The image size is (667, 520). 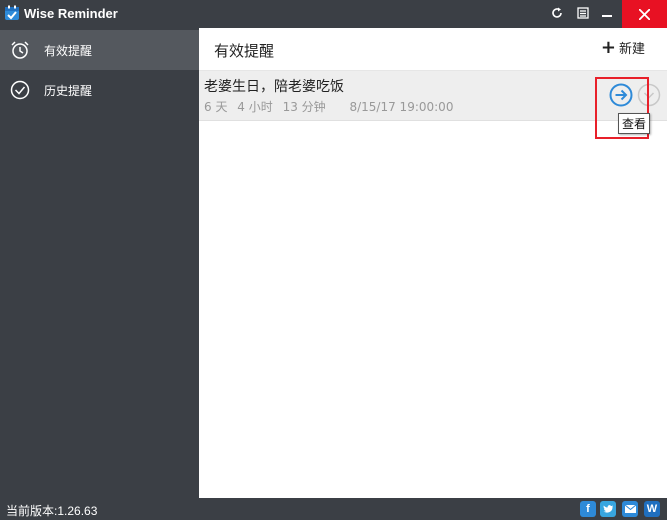 I want to click on countdown-days: 6 天, so click(x=216, y=107).